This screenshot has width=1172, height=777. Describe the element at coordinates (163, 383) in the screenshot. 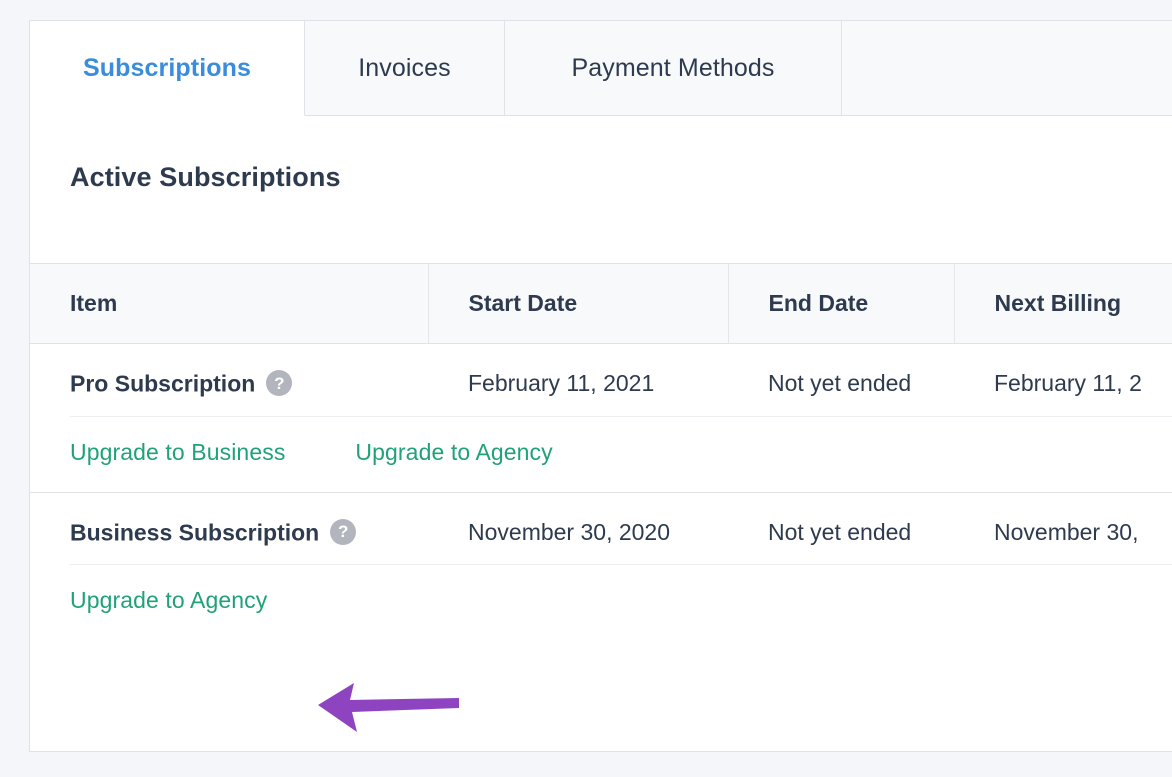

I see `subscription-name: Pro Subscription` at that location.